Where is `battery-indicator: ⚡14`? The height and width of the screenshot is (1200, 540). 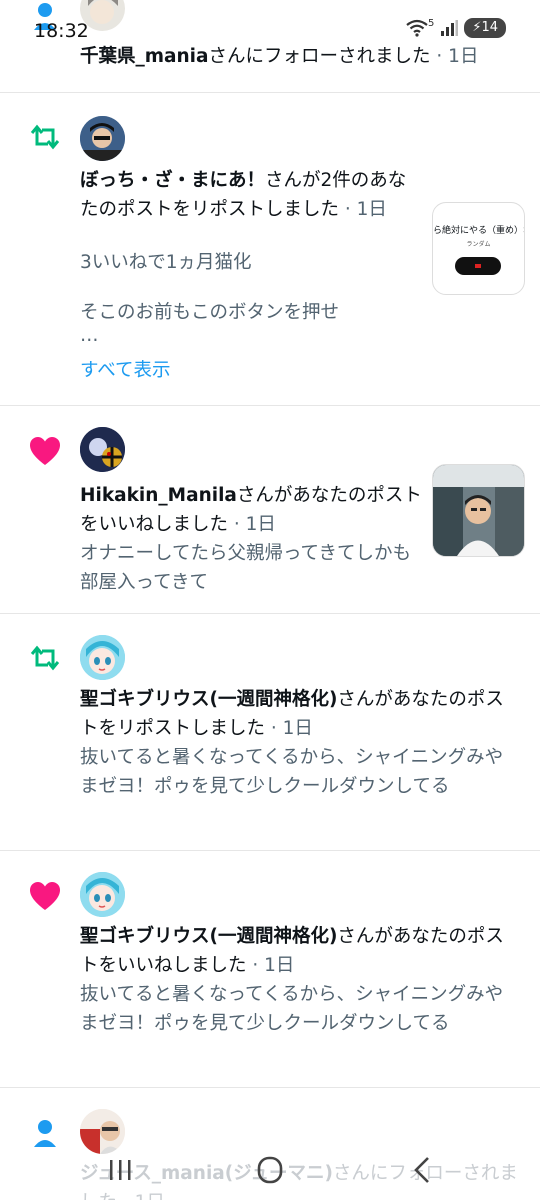 battery-indicator: ⚡14 is located at coordinates (485, 28).